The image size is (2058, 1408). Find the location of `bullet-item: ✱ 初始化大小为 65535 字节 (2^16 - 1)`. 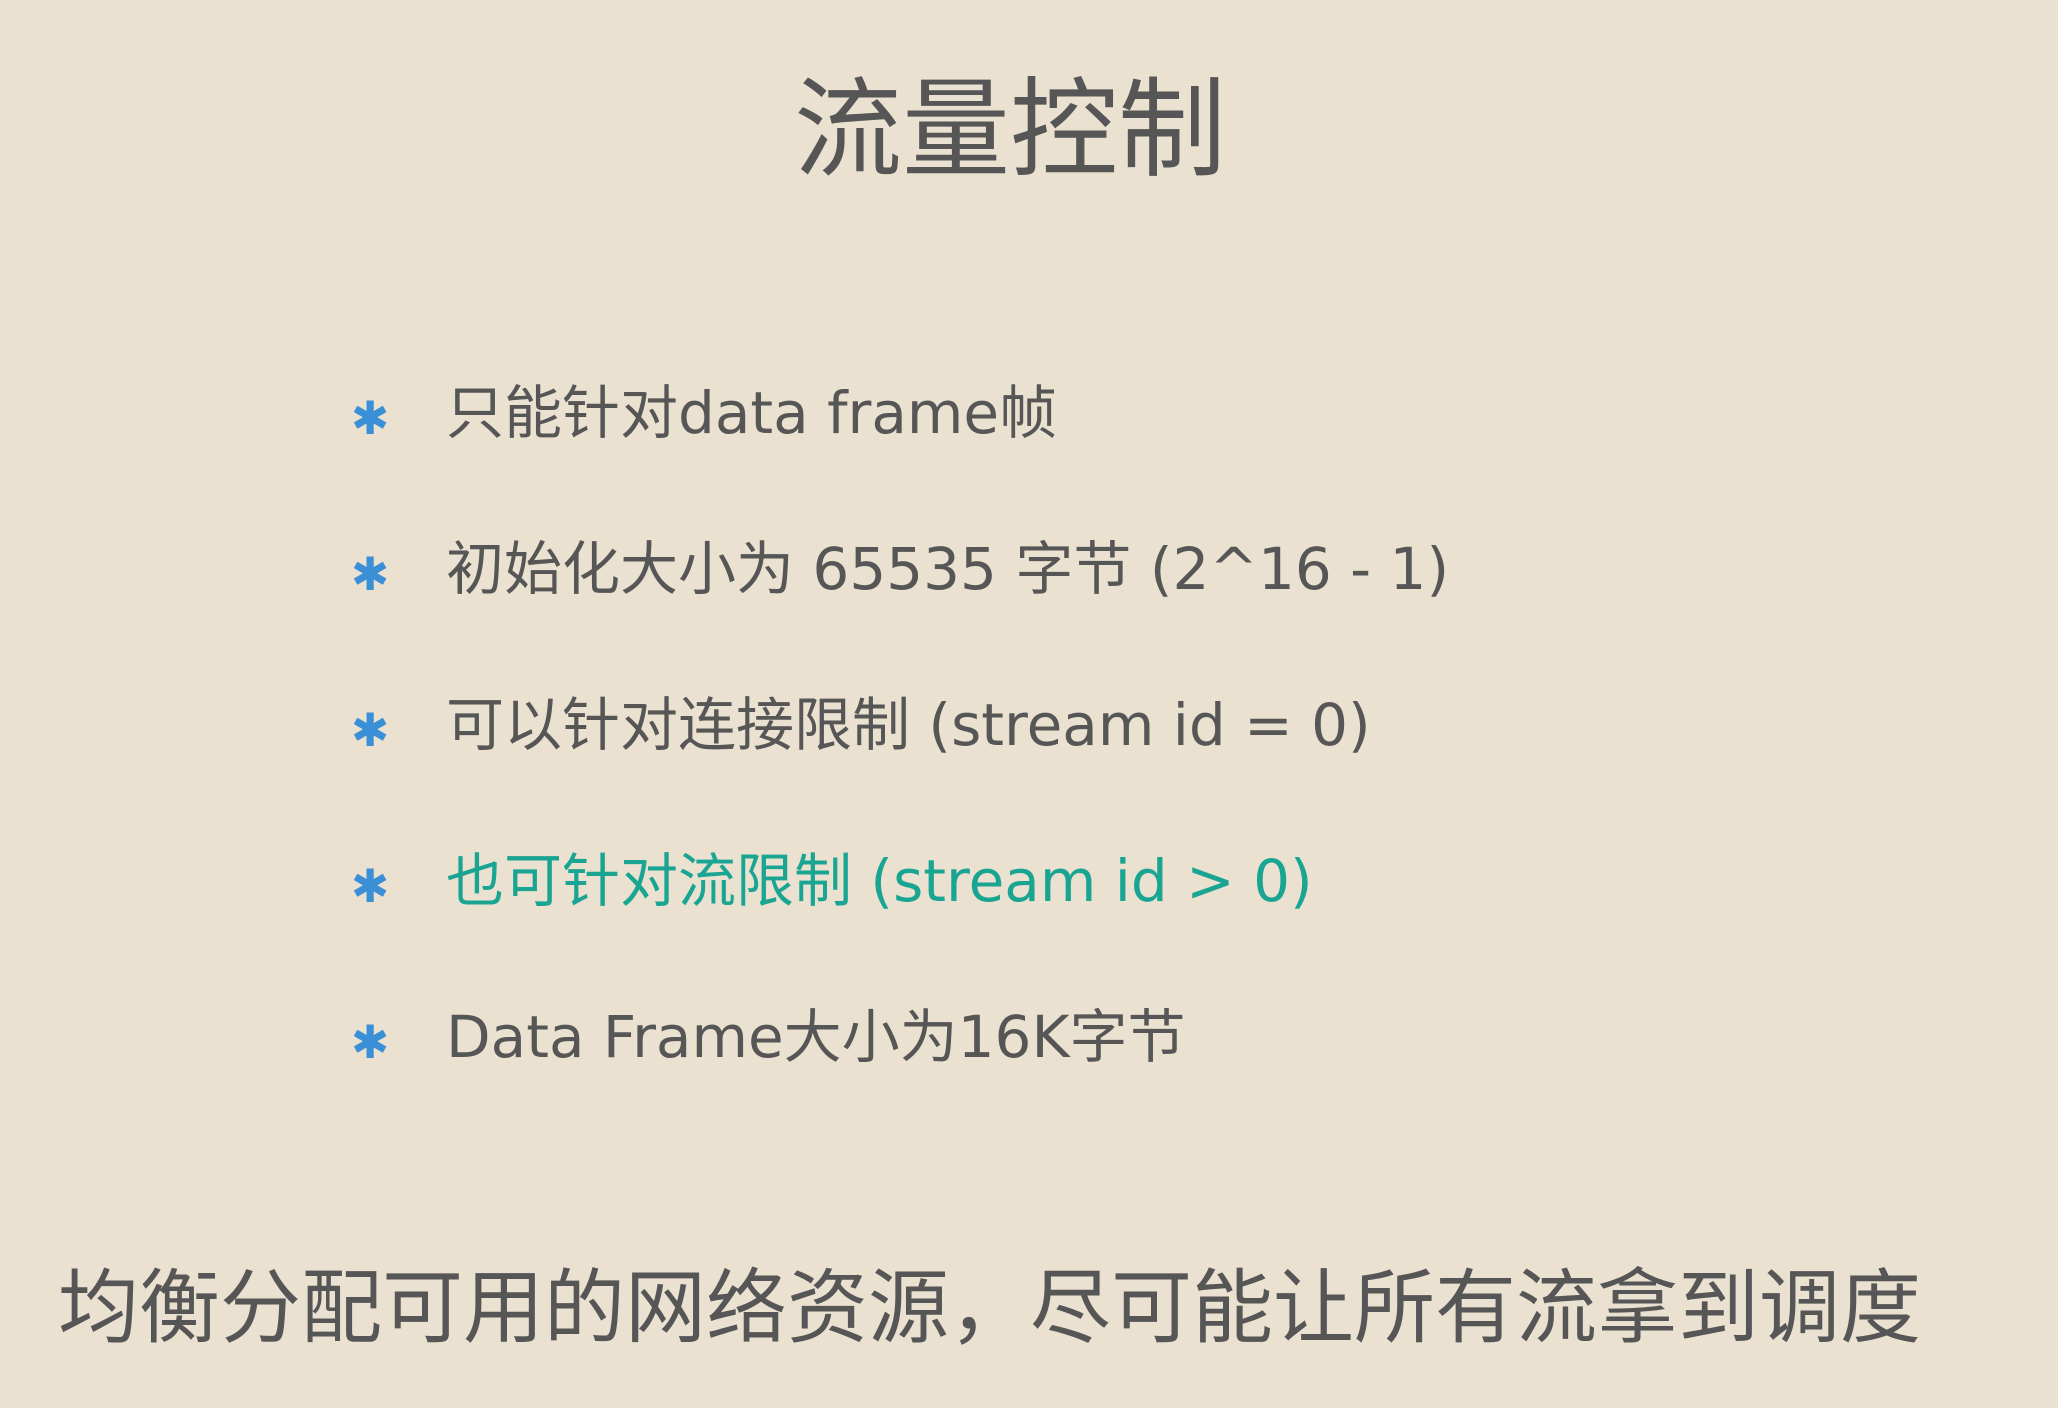

bullet-item: ✱ 初始化大小为 65535 字节 (2^16 - 1) is located at coordinates (1096, 569).